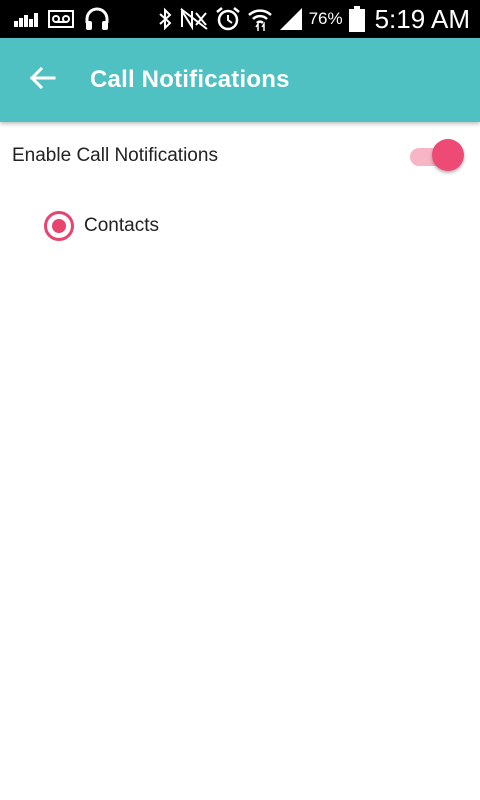 The width and height of the screenshot is (480, 800). What do you see at coordinates (165, 19) in the screenshot?
I see `bluetooth-icon` at bounding box center [165, 19].